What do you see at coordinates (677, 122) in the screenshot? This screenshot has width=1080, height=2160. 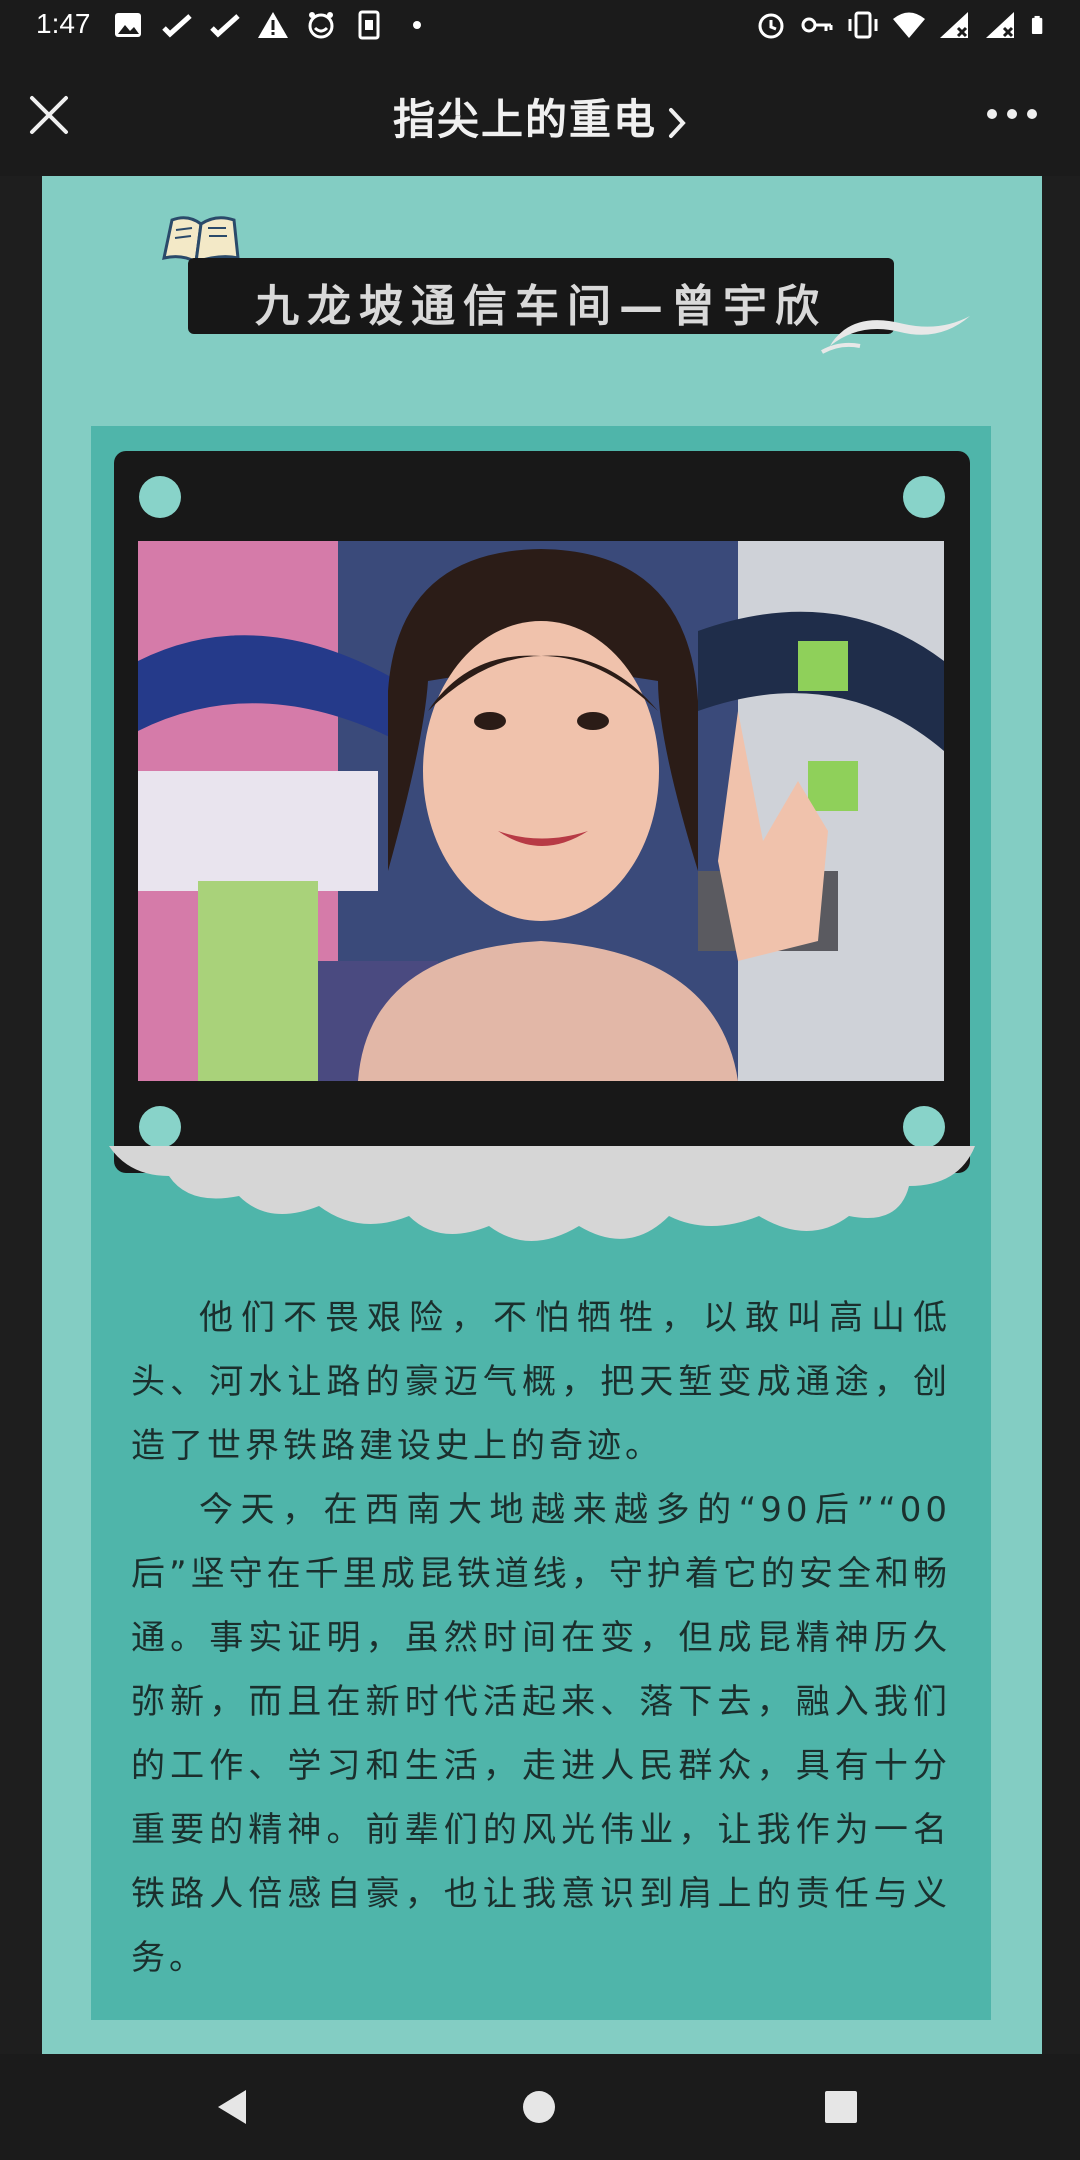 I see `chevron-right-icon` at bounding box center [677, 122].